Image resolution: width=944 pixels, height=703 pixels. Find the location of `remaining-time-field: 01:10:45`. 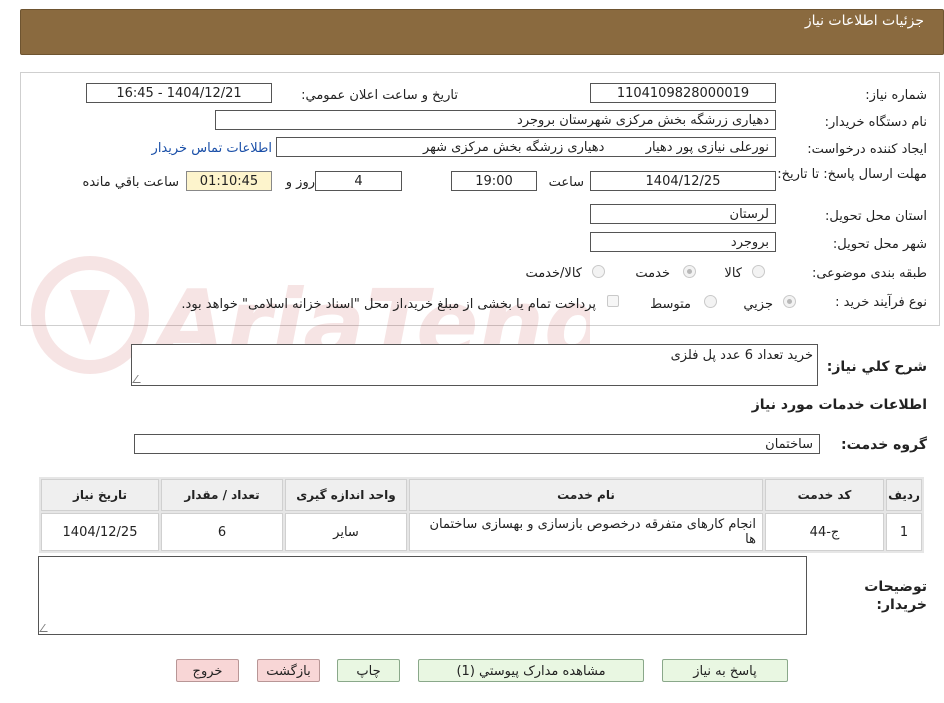

remaining-time-field: 01:10:45 is located at coordinates (229, 181).